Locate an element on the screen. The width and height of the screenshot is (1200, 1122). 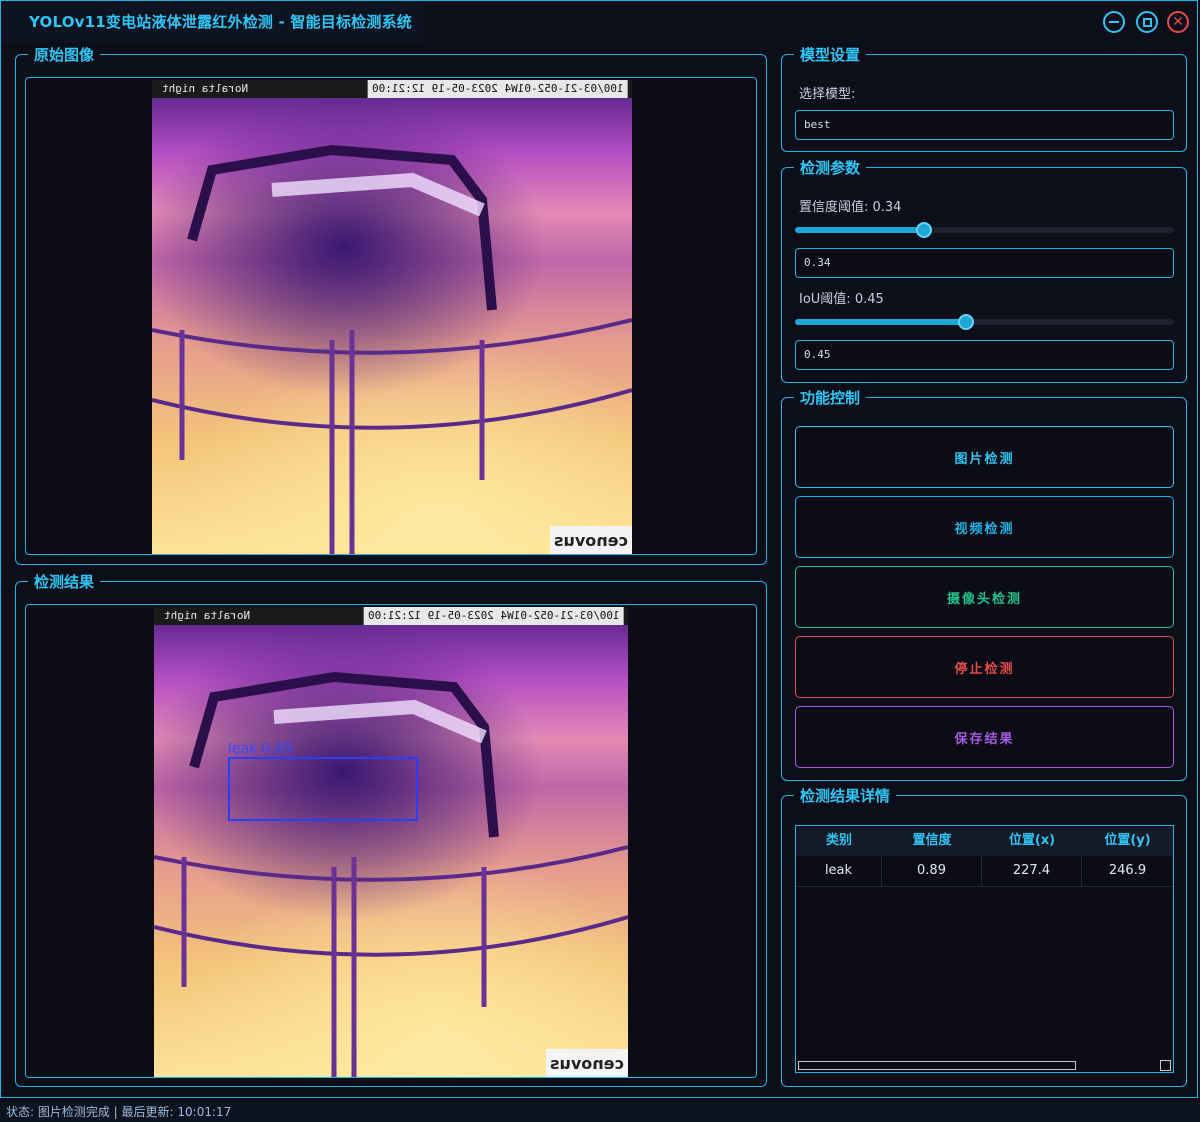
result-banner-right: 100/03-21-052-01W4 2023-05-19 12:21:00 is located at coordinates (494, 616).